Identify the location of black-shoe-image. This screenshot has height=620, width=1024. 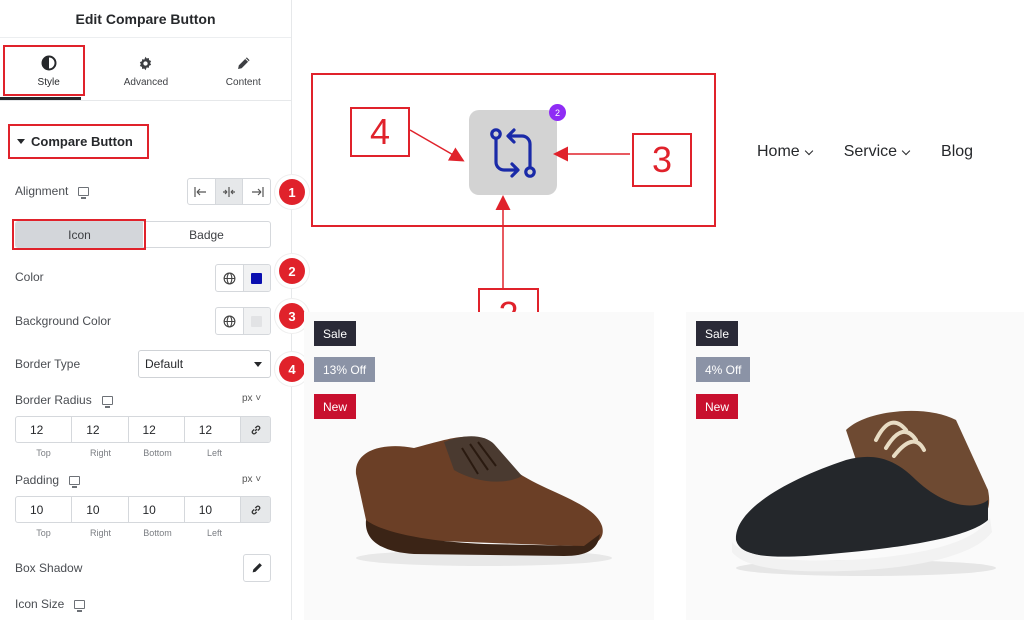
(864, 493).